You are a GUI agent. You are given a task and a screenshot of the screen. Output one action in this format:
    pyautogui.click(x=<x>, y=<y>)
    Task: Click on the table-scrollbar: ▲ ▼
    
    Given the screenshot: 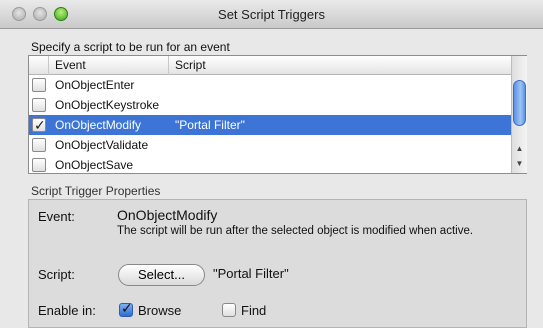 What is the action you would take?
    pyautogui.click(x=519, y=114)
    